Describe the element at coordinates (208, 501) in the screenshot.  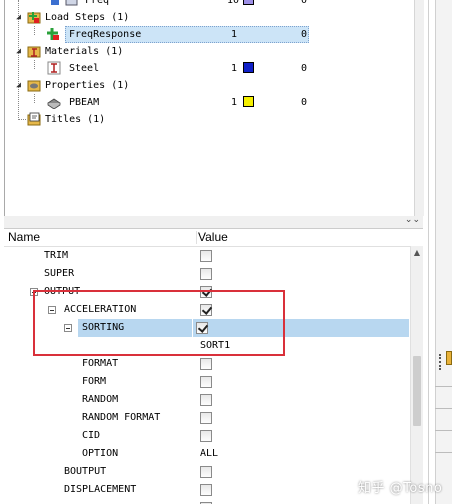
I see `grid-row-partial` at that location.